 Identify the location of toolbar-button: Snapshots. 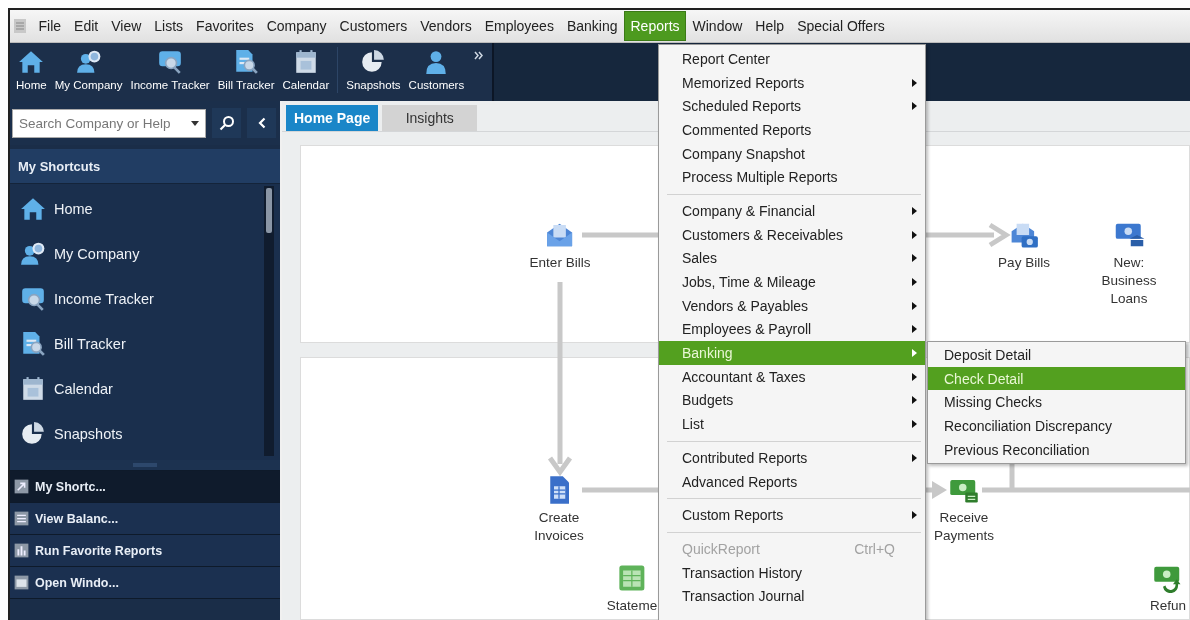
(373, 70).